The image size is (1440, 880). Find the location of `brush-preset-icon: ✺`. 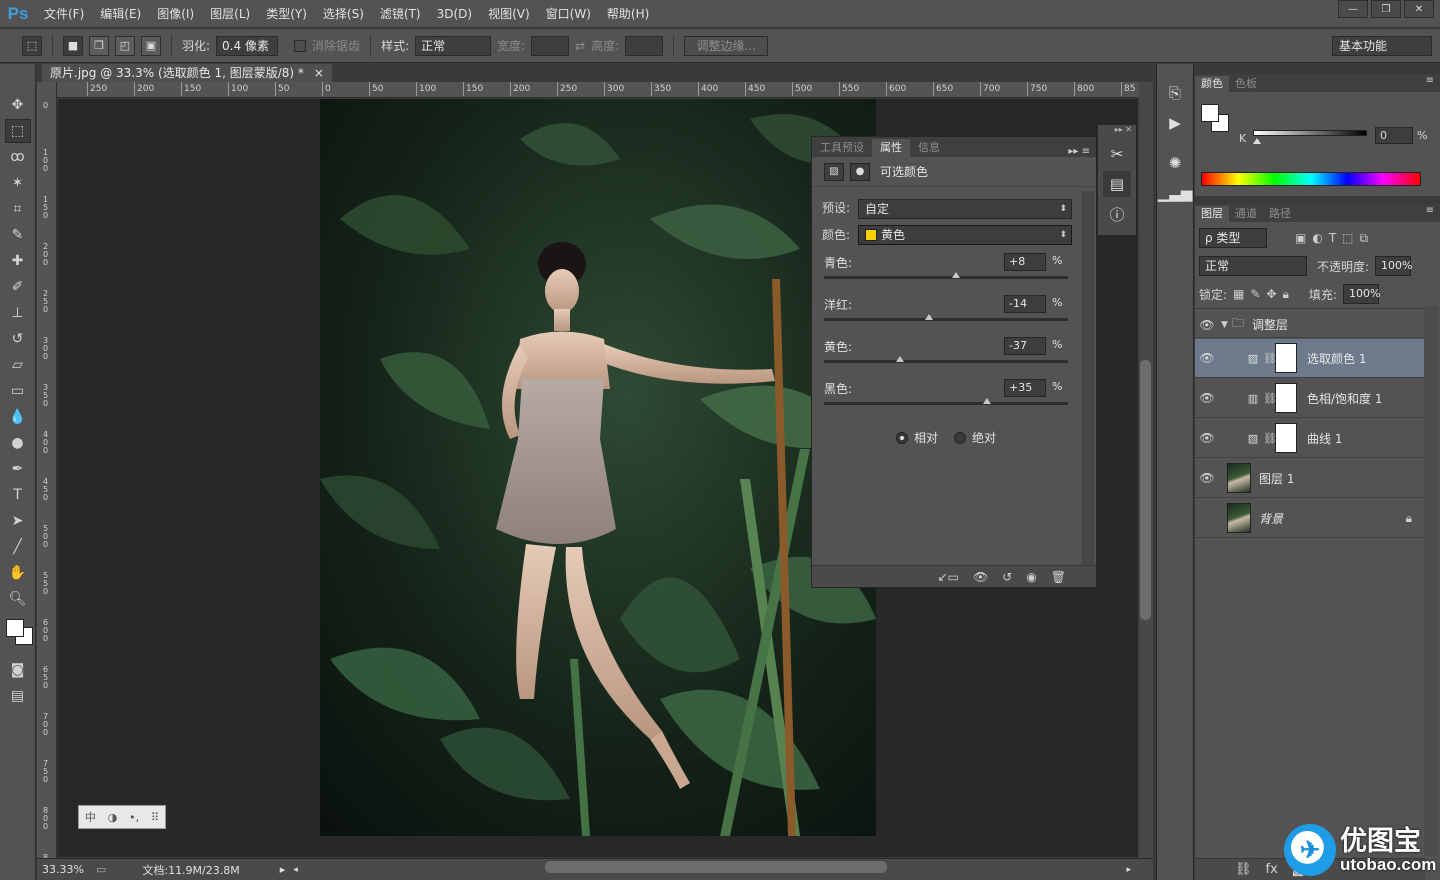

brush-preset-icon: ✺ is located at coordinates (1175, 163).